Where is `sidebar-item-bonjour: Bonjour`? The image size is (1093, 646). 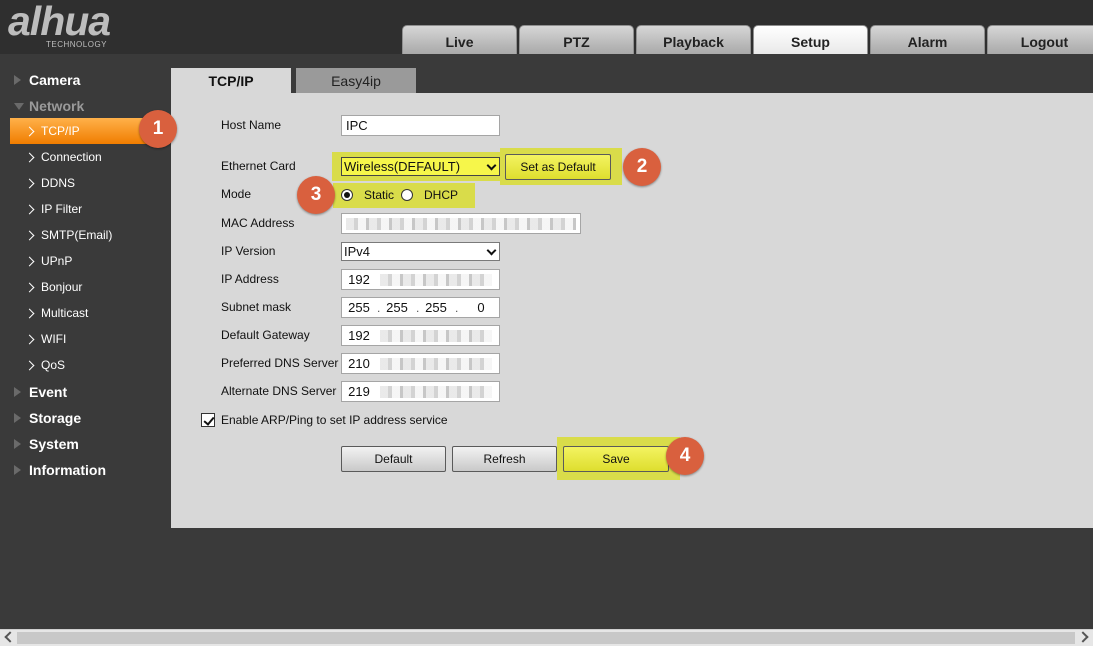
sidebar-item-bonjour: Bonjour is located at coordinates (85, 287).